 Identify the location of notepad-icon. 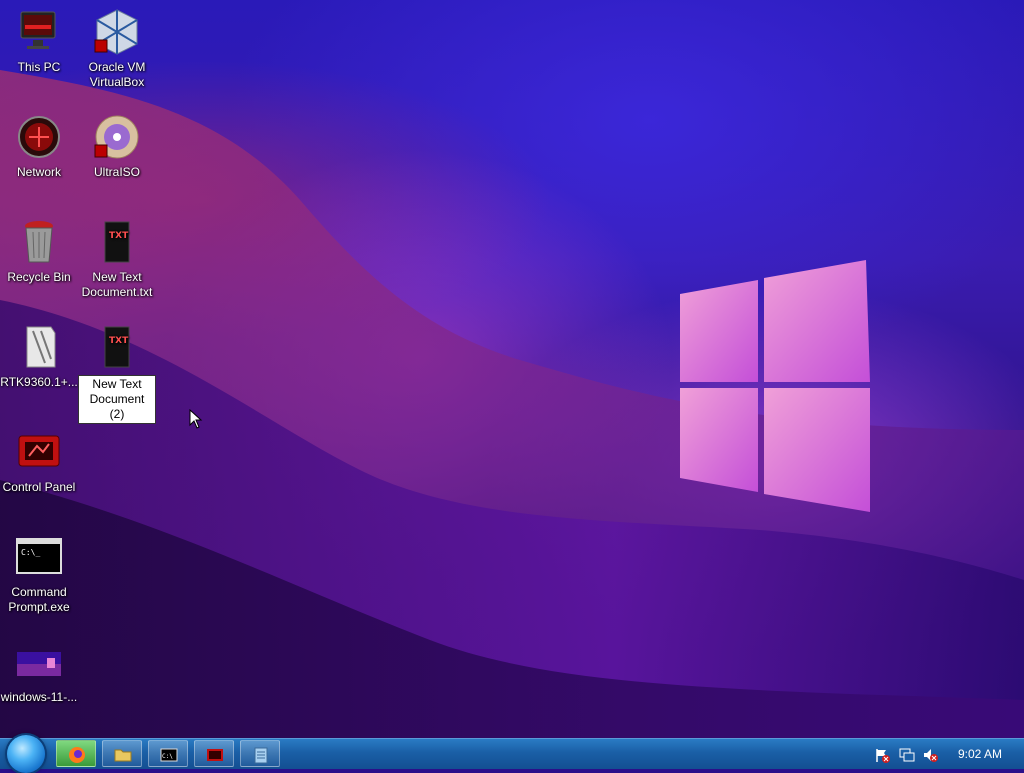
(261, 755).